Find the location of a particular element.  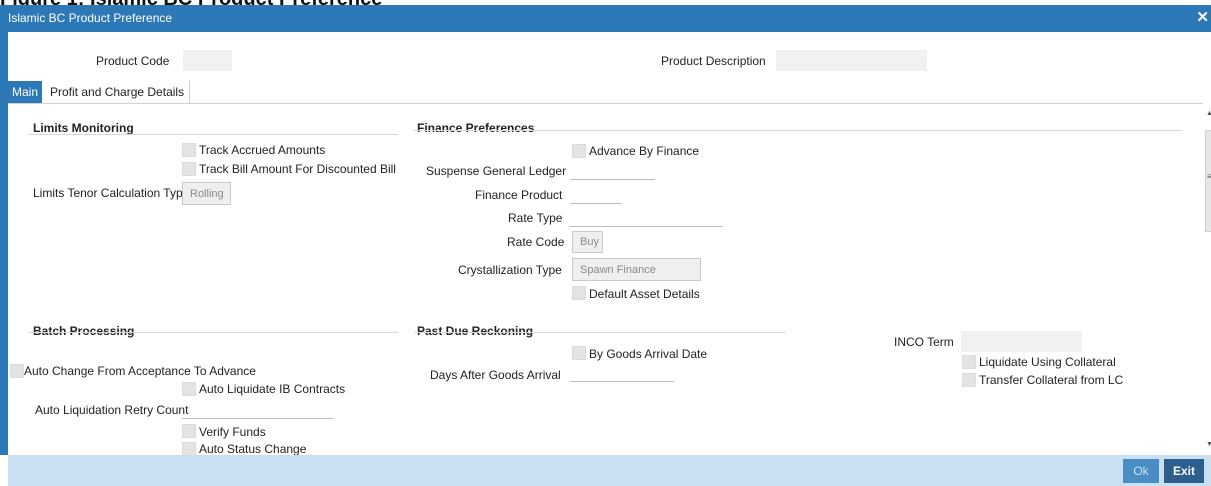

track-bill-amount-label: Track Bill Amount For Discounted Bill is located at coordinates (297, 169).